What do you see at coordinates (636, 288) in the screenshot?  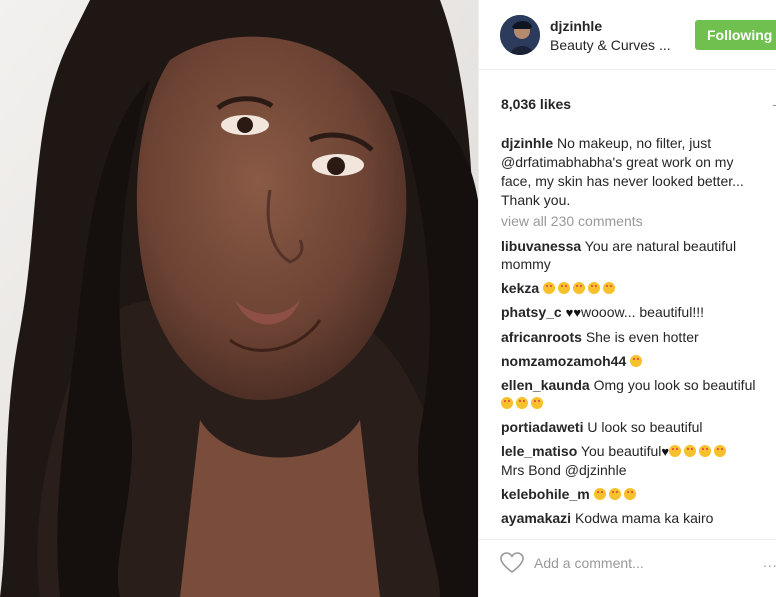 I see `comment-item: kekza` at bounding box center [636, 288].